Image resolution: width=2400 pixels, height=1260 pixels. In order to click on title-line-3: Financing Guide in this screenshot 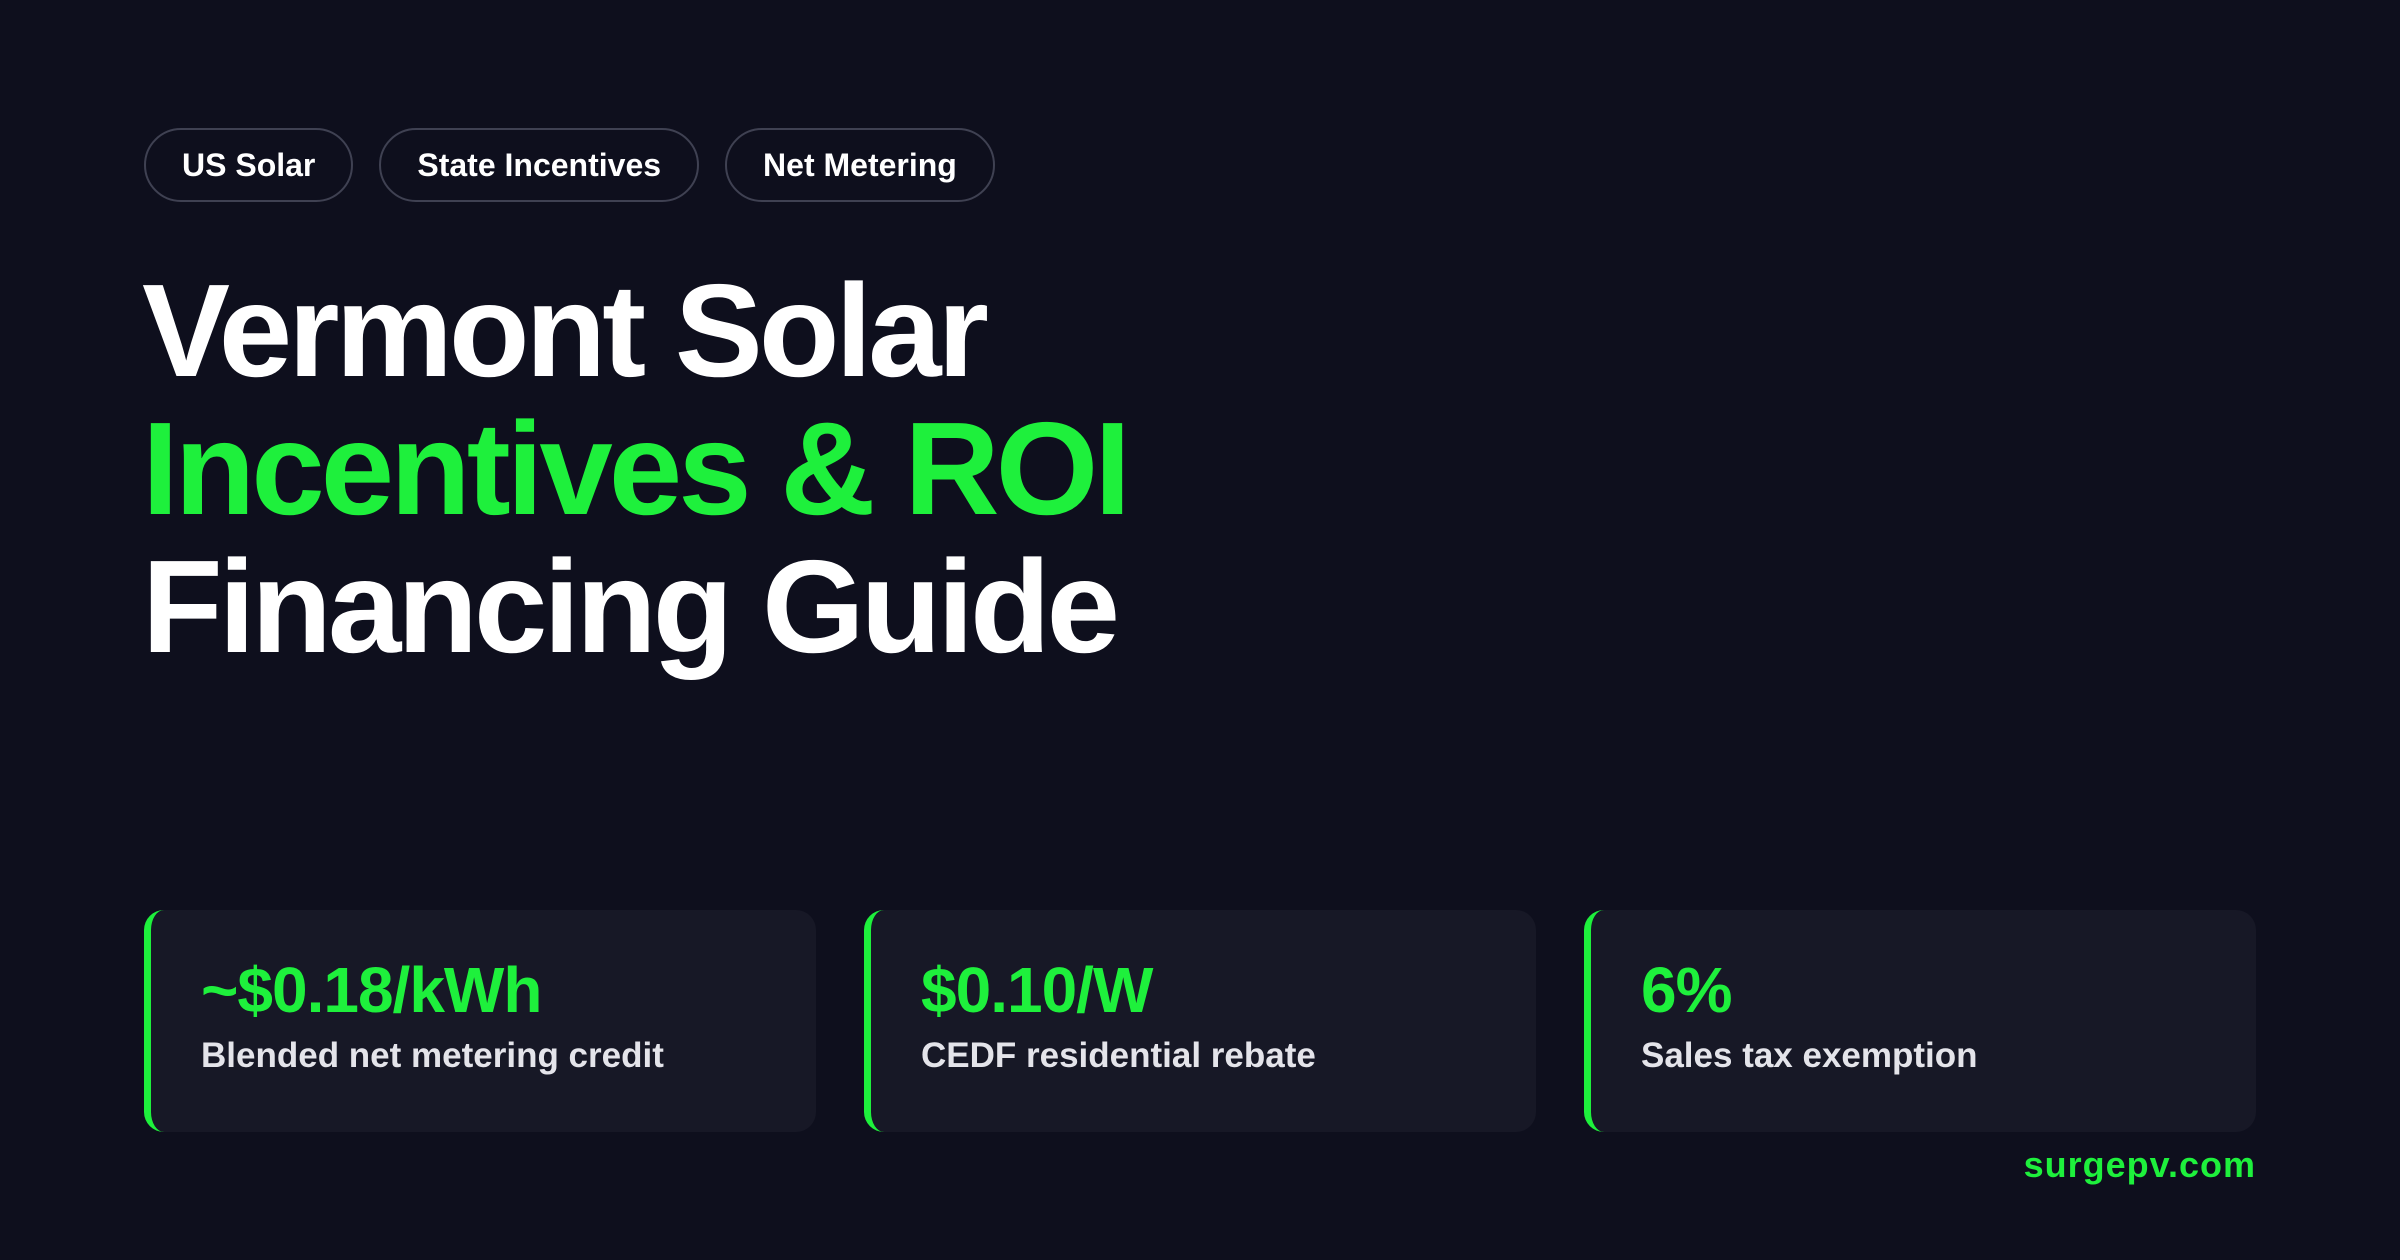, I will do `click(631, 606)`.